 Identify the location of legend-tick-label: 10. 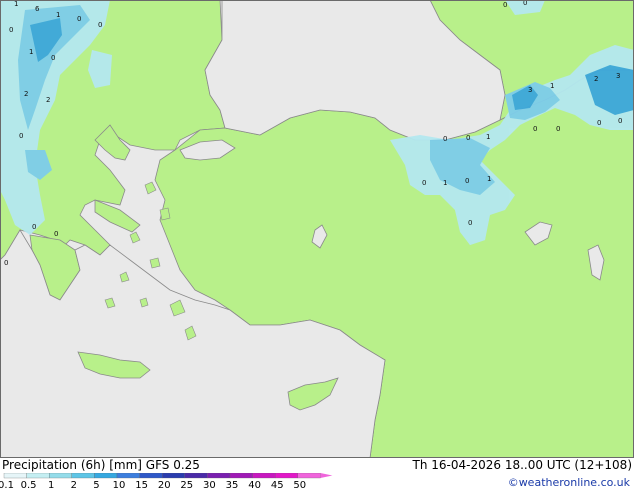
(119, 485).